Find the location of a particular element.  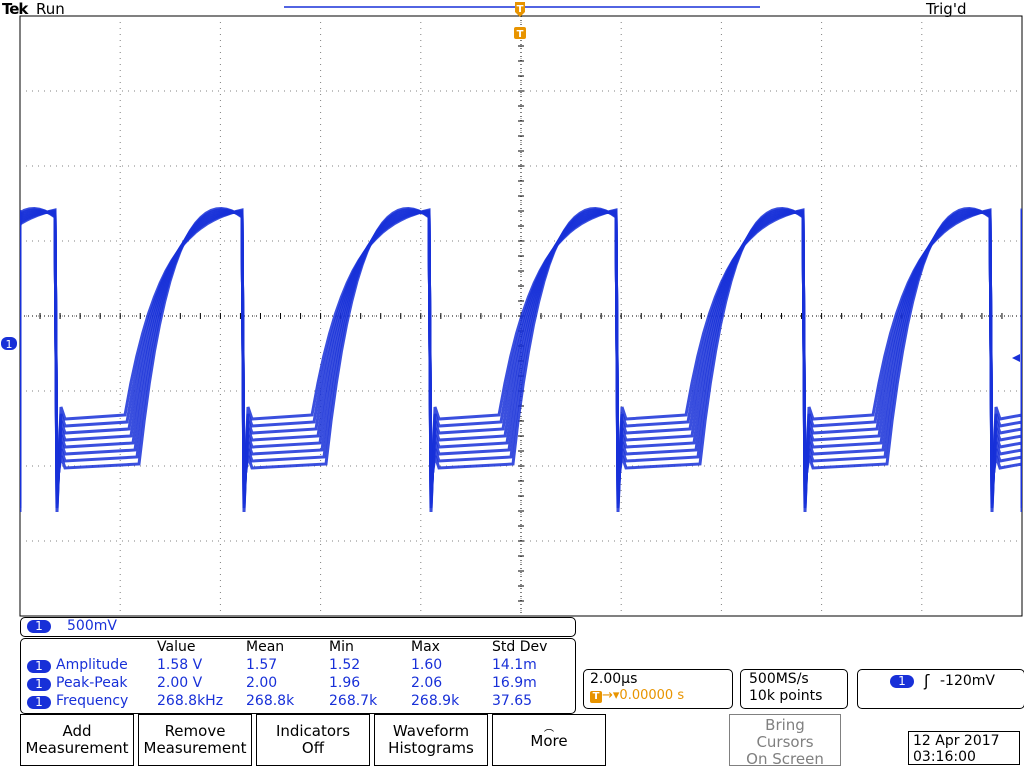

remove-measurement-label-1: Remove is located at coordinates (195, 731).